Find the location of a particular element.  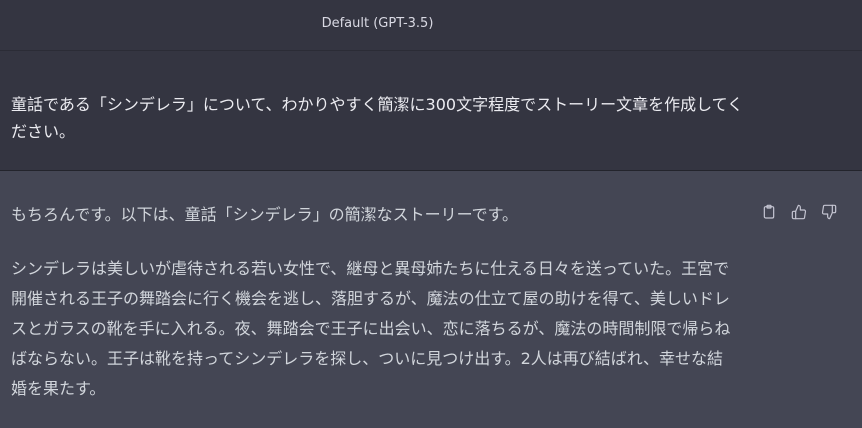

thumbs-down-icon is located at coordinates (829, 212).